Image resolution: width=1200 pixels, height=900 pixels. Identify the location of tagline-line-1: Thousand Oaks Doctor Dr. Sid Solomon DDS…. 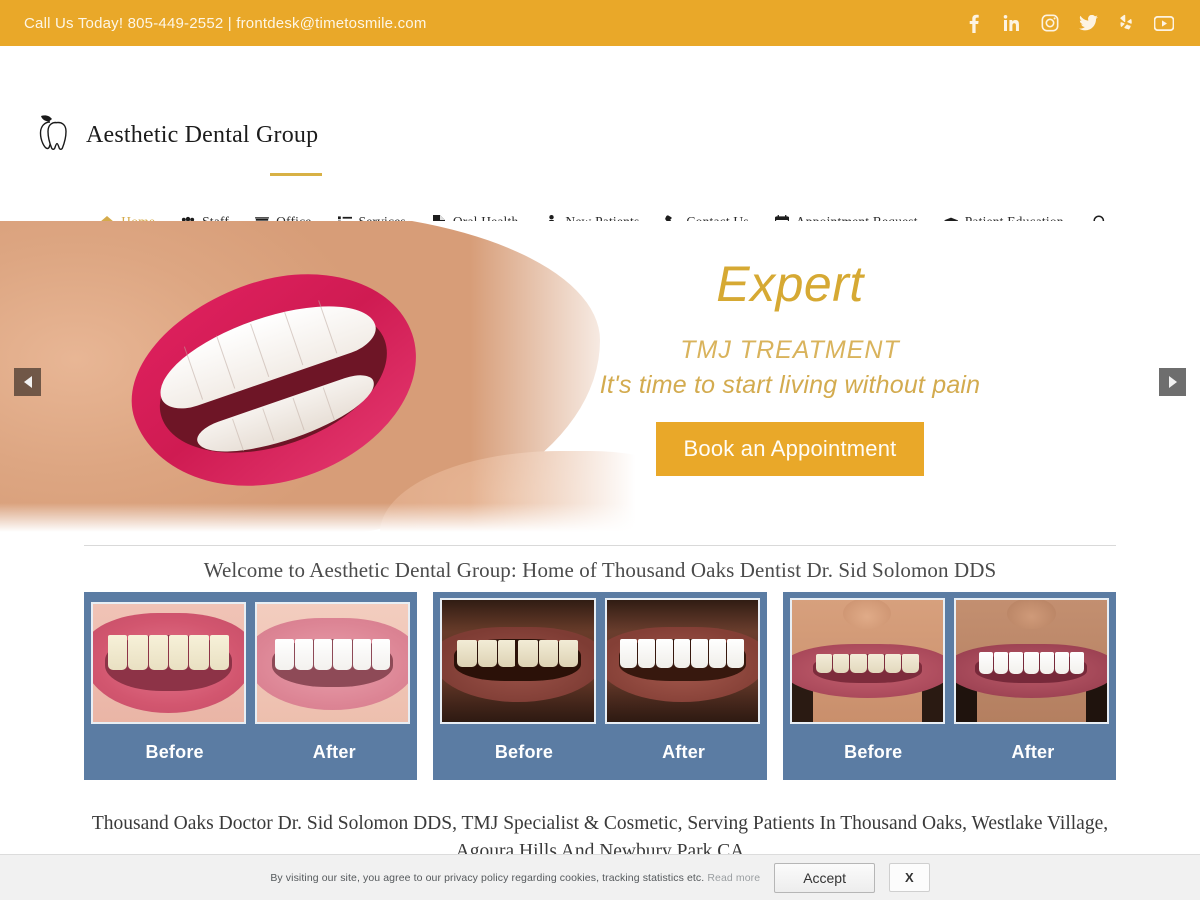
(600, 823).